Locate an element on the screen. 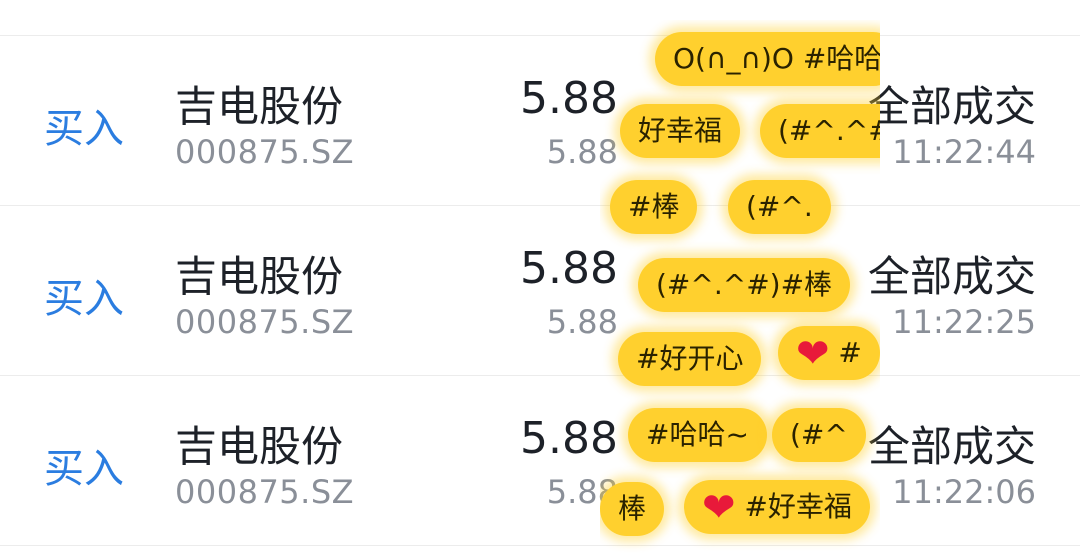 The height and width of the screenshot is (557, 1080). danmaku-bubble: O(∩_∩)O #哈哈 is located at coordinates (767, 59).